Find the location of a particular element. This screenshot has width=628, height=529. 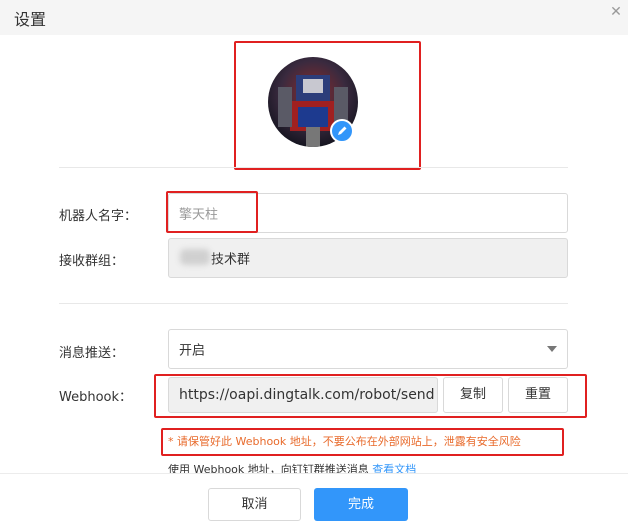

dialog-header: 设置 ✕ is located at coordinates (314, 17).